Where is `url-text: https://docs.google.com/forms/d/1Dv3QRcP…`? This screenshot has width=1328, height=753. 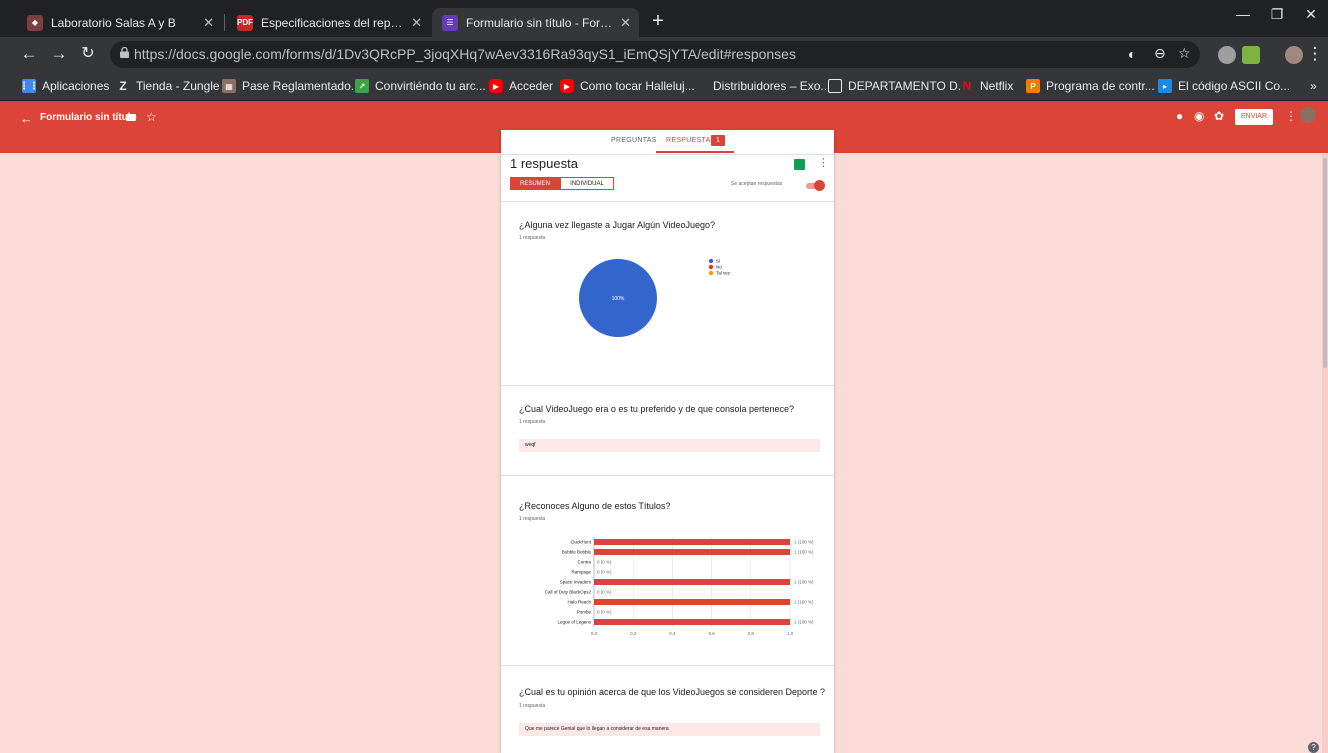 url-text: https://docs.google.com/forms/d/1Dv3QRcP… is located at coordinates (465, 54).